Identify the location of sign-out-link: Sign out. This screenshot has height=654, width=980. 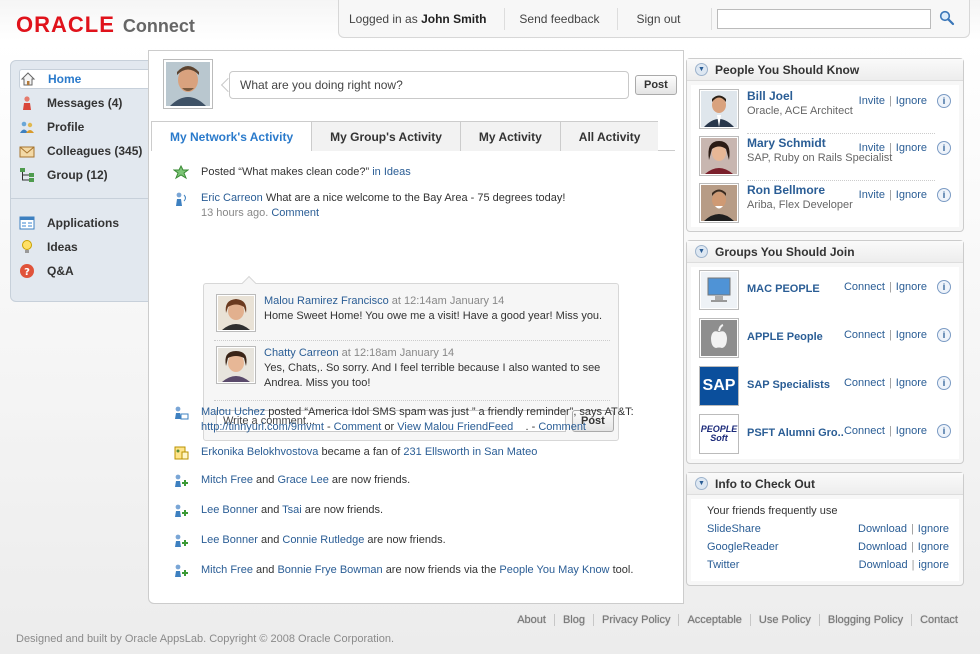
(665, 18).